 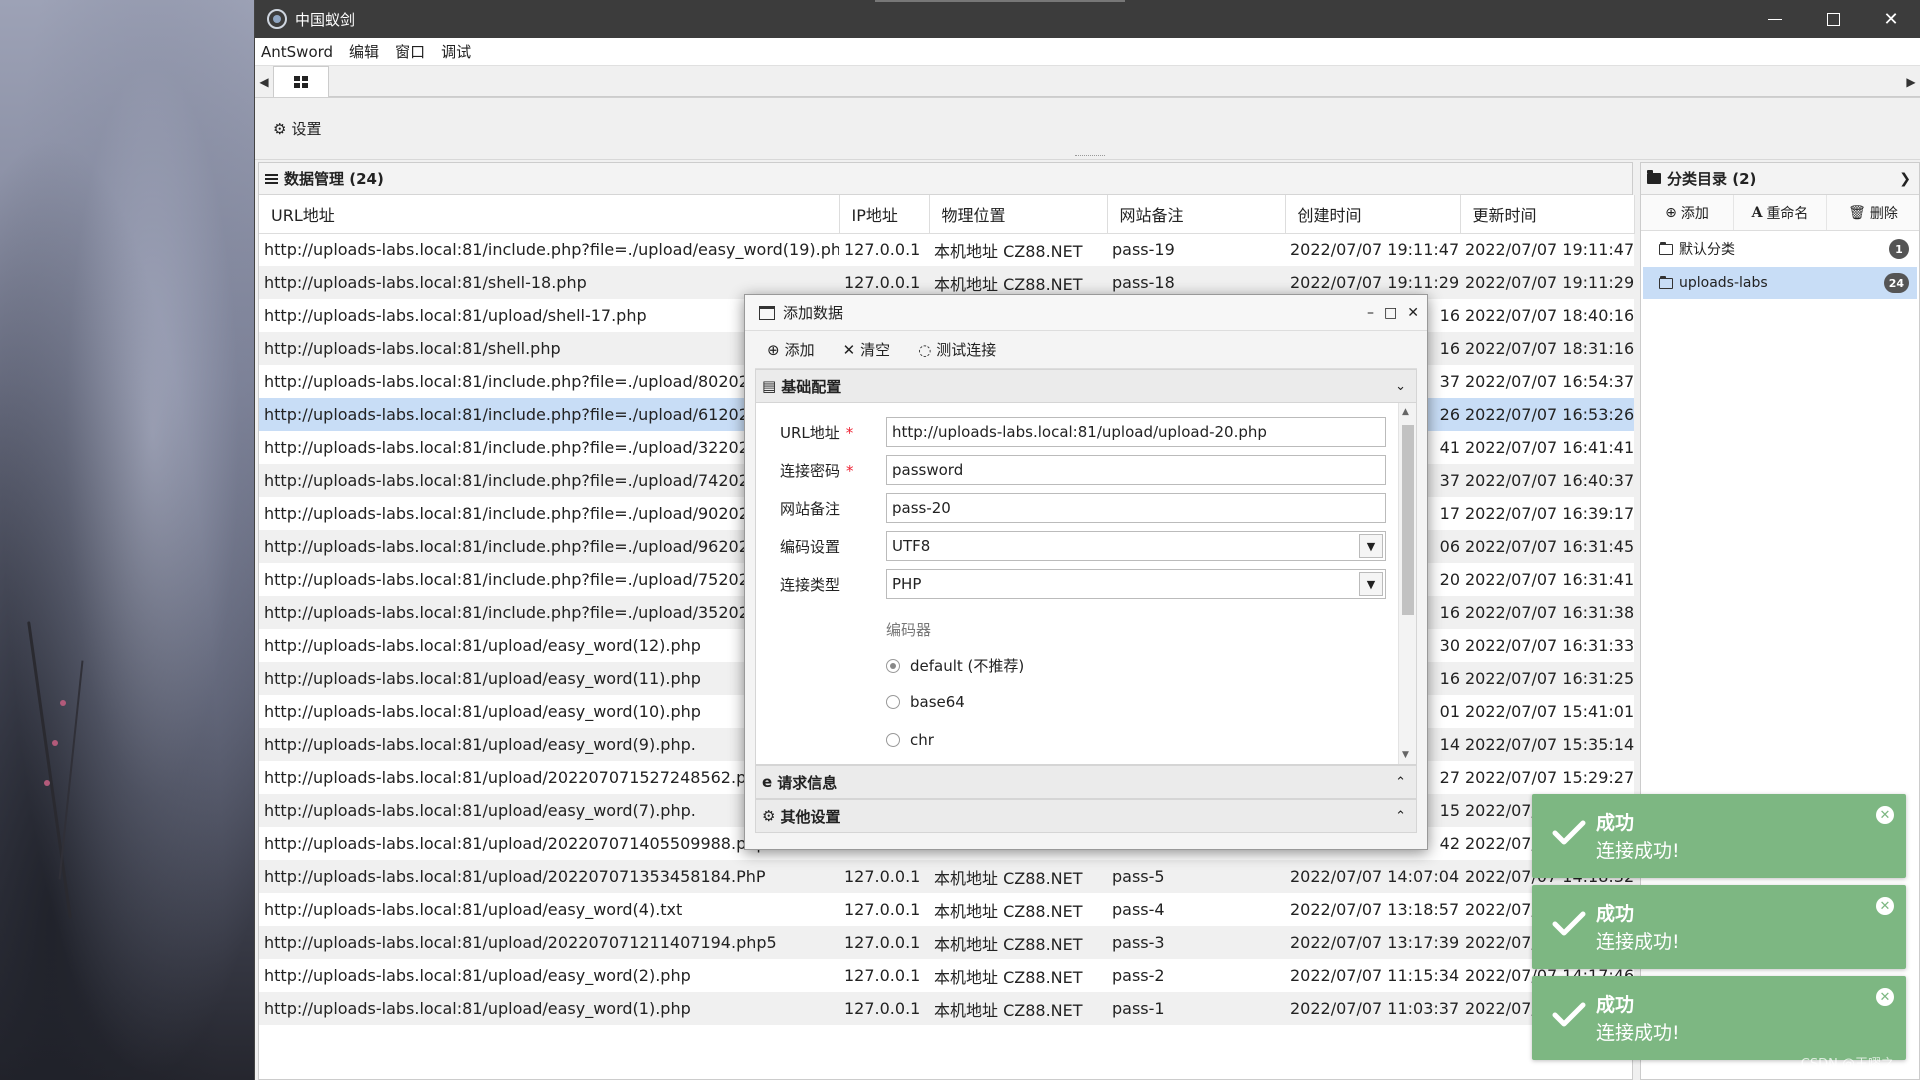 What do you see at coordinates (1371, 584) in the screenshot?
I see `chevron-down-icon: ▼` at bounding box center [1371, 584].